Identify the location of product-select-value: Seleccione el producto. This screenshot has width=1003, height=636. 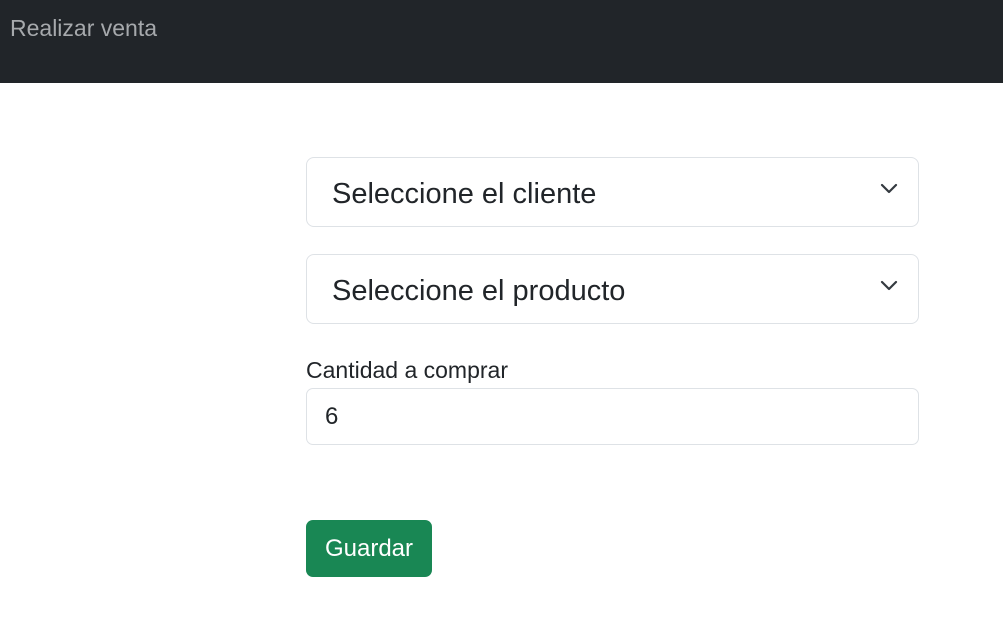
(479, 291).